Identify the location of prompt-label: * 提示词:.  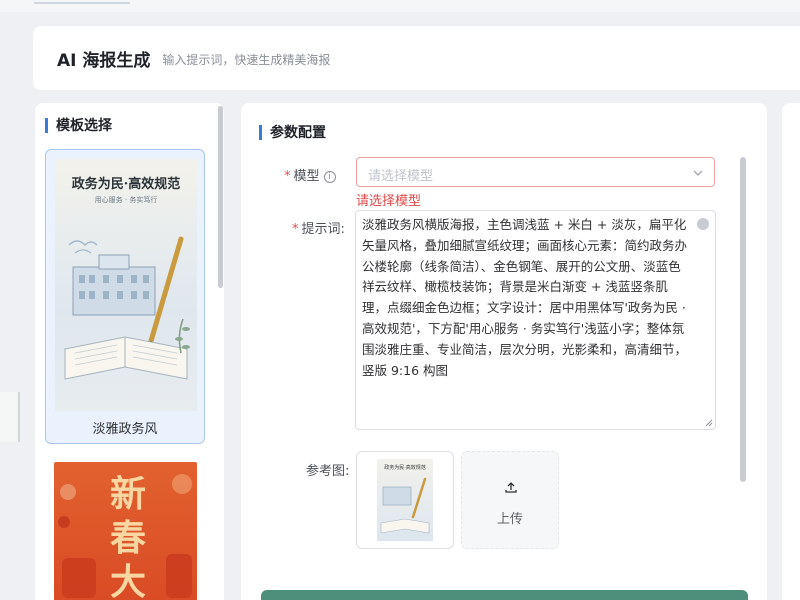
(318, 227).